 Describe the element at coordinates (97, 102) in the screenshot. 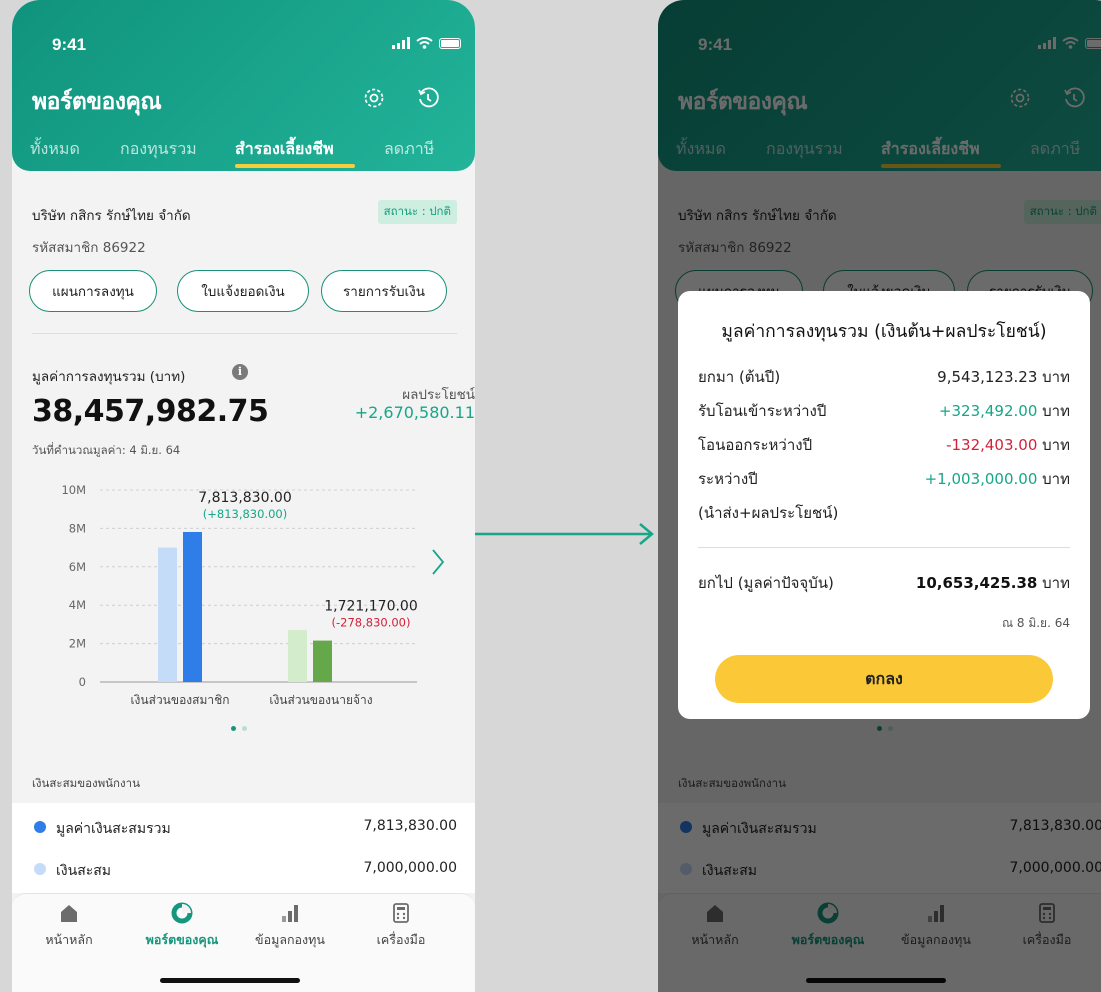

I see `page-title: พอร์ตของคุณ` at that location.